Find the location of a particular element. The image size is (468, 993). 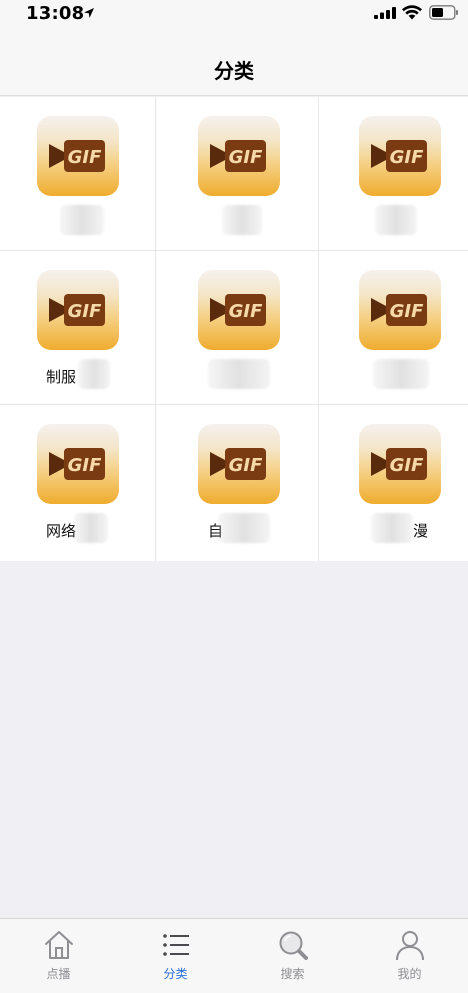

wifi-icon is located at coordinates (412, 12).